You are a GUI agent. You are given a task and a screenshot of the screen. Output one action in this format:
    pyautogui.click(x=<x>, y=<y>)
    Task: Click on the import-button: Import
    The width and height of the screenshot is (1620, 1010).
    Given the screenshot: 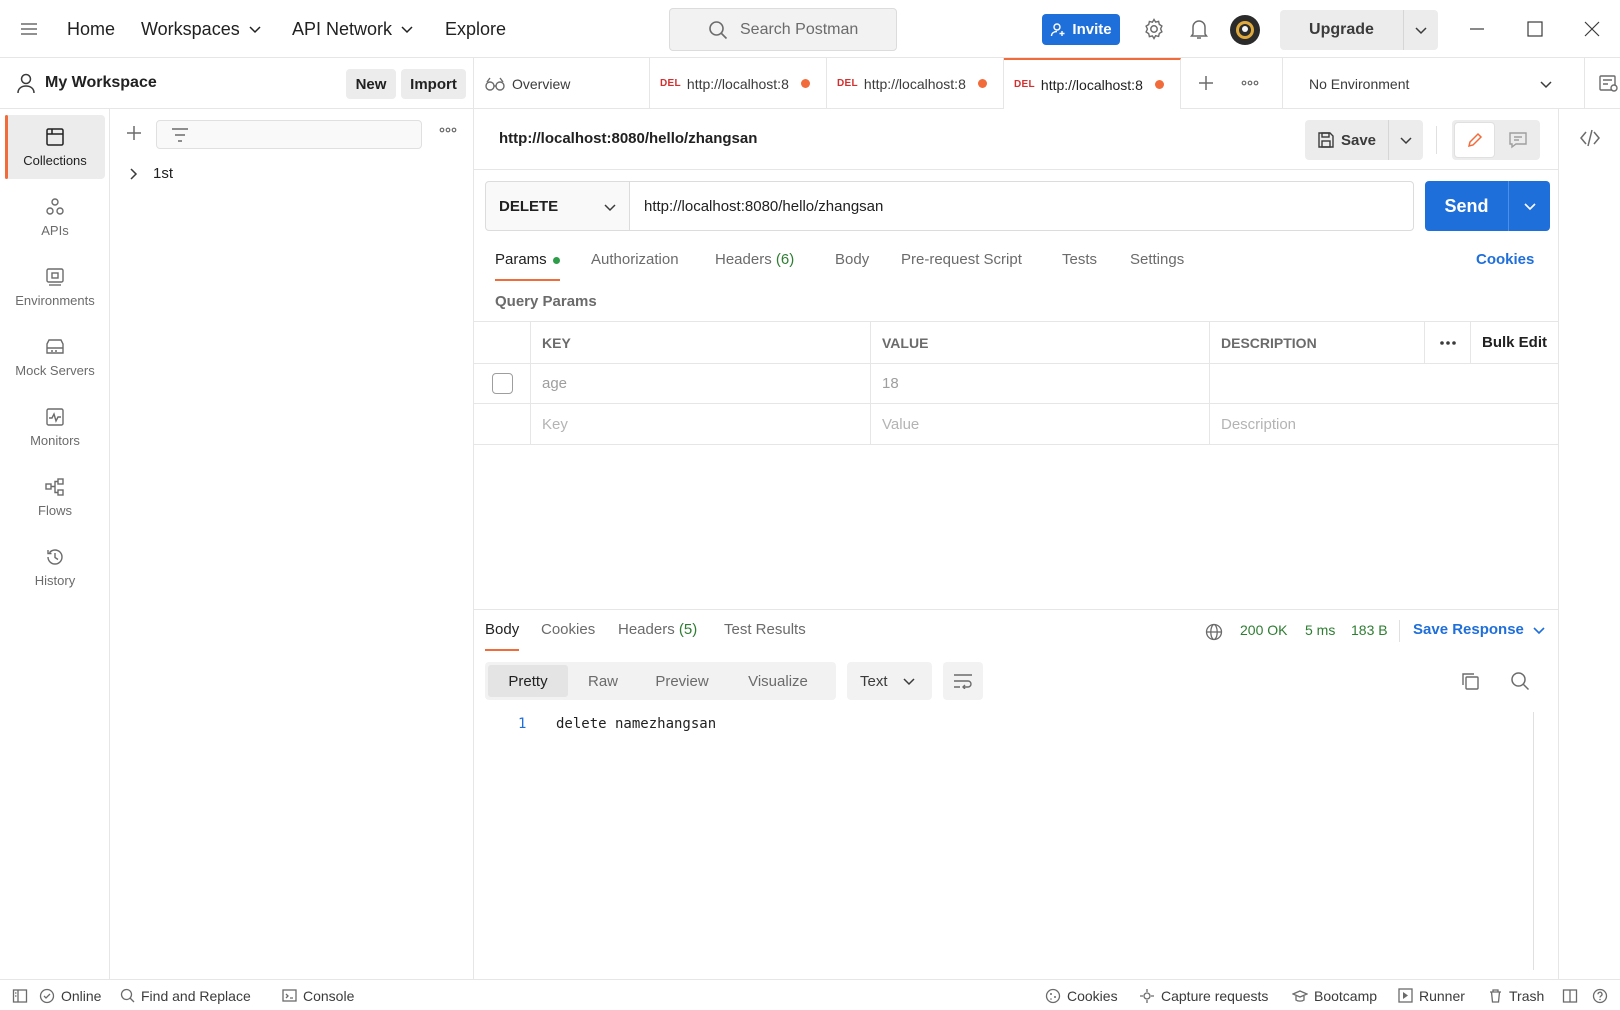 What is the action you would take?
    pyautogui.click(x=433, y=84)
    